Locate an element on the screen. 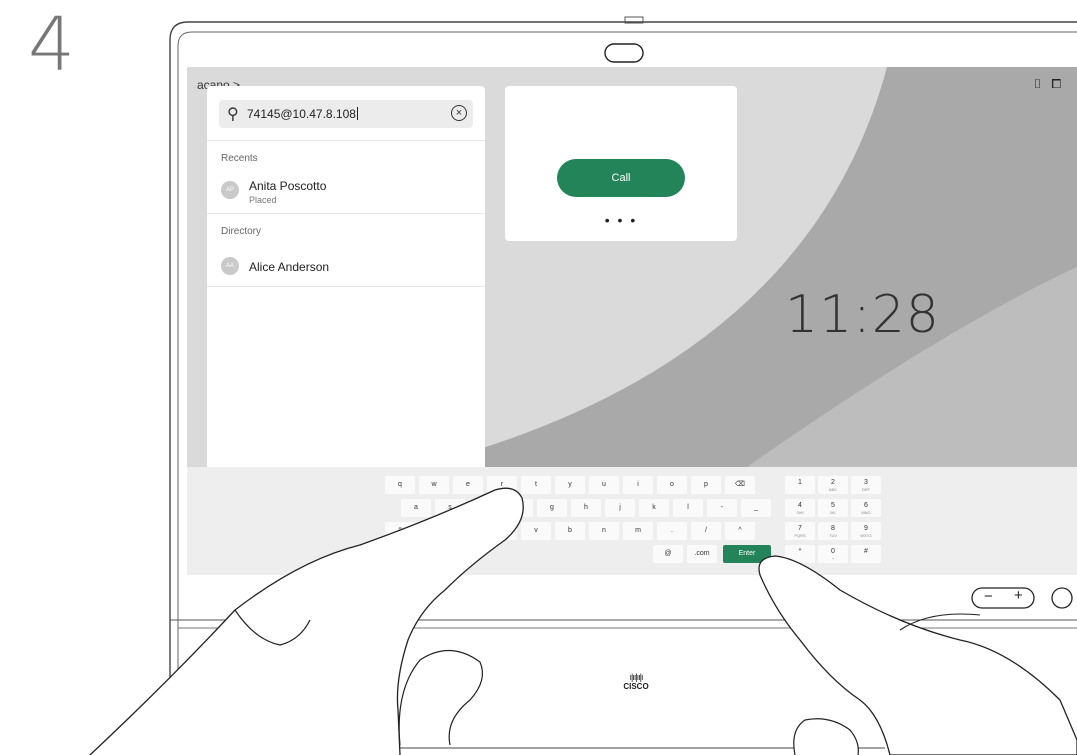  keyboard-key: b is located at coordinates (570, 531).